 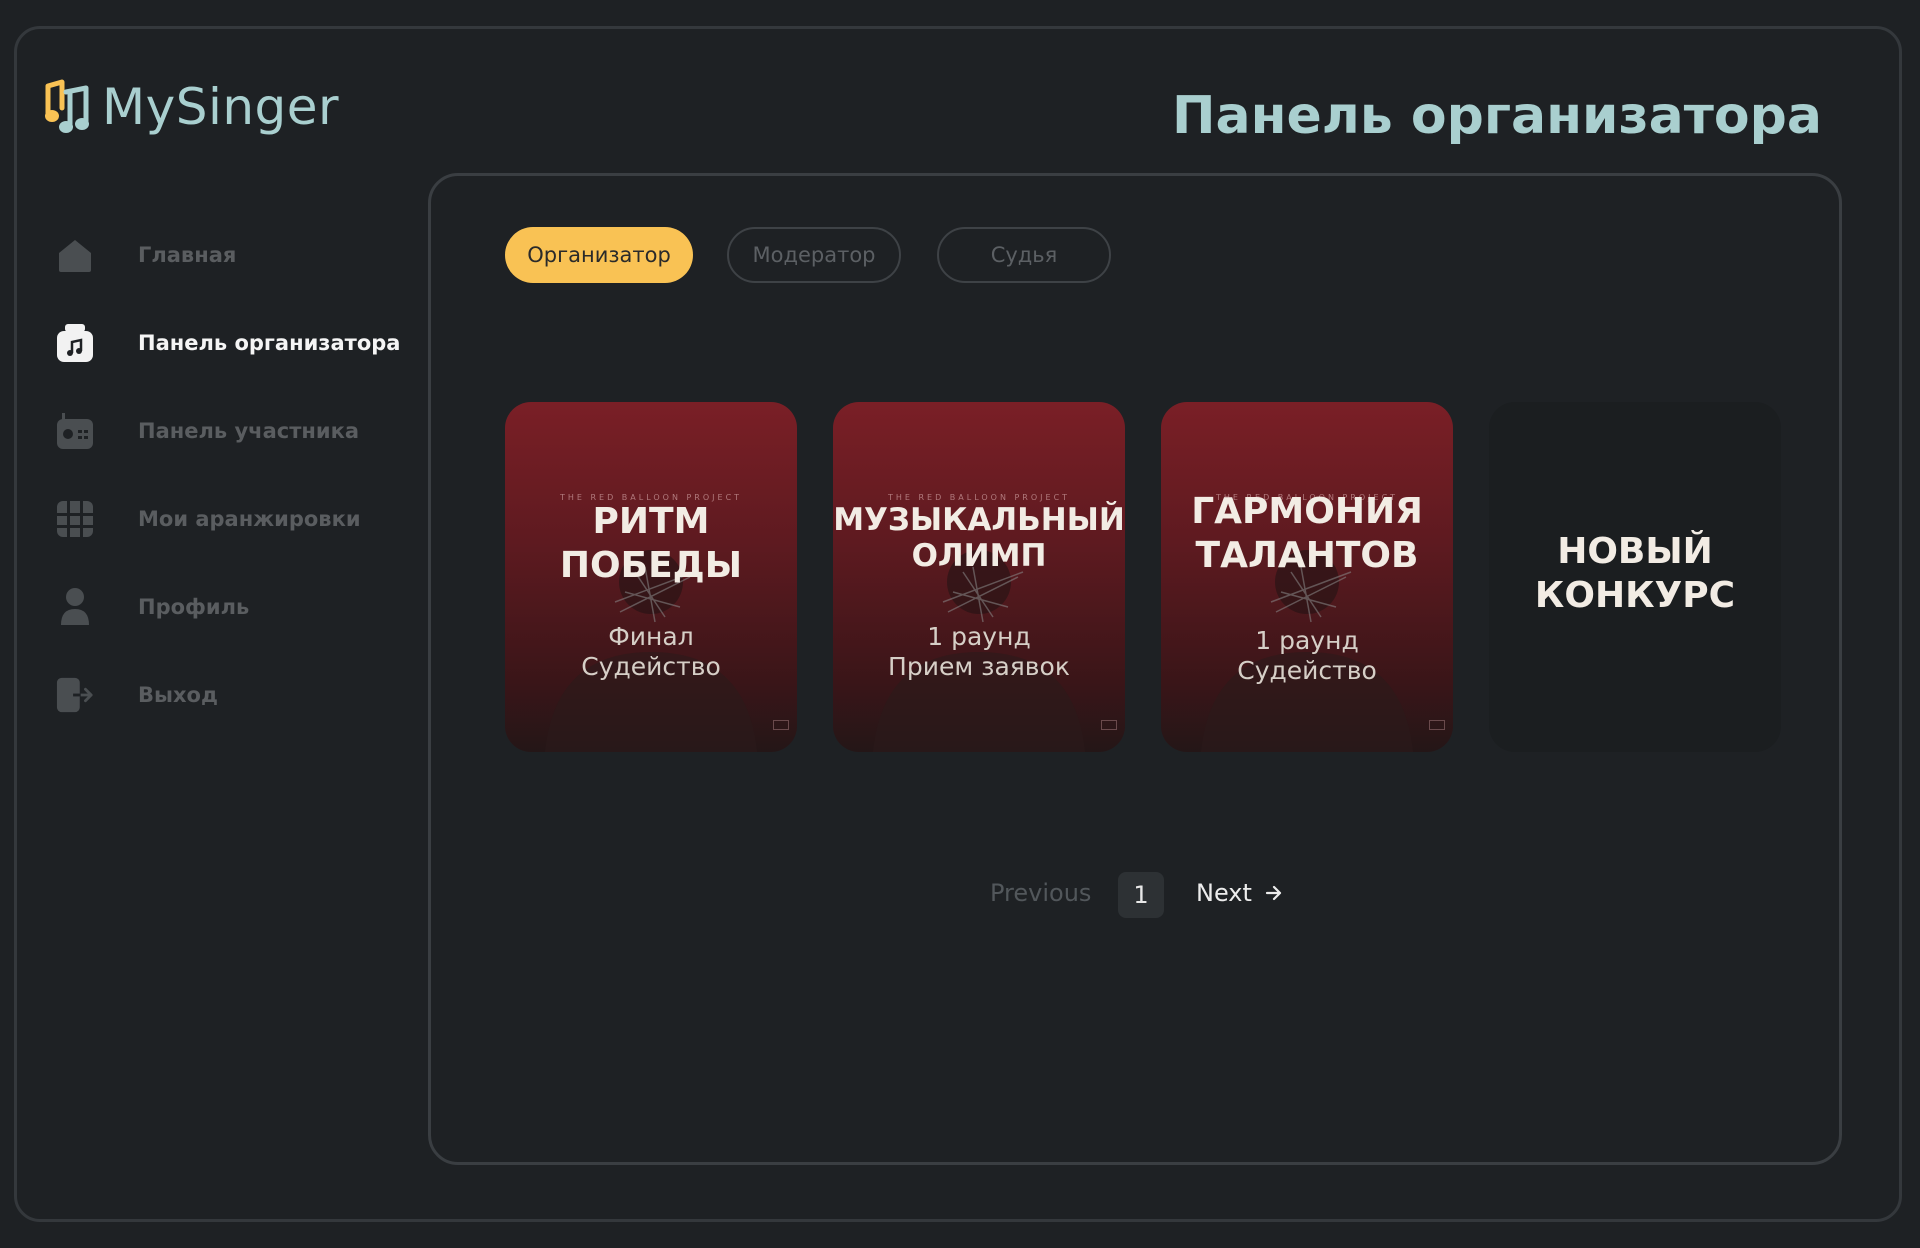 What do you see at coordinates (979, 666) in the screenshot?
I see `card-status: Прием заявок` at bounding box center [979, 666].